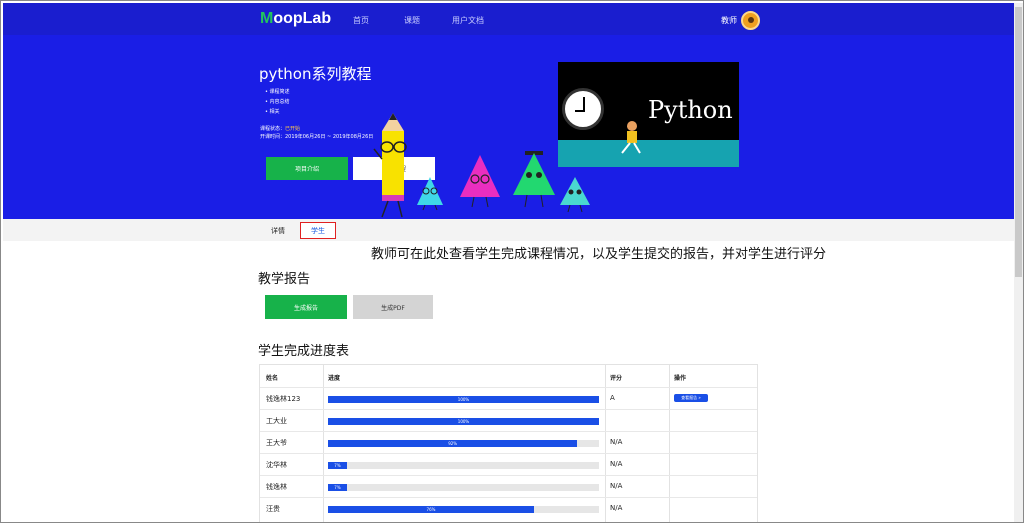  Describe the element at coordinates (276, 443) in the screenshot. I see `student-name: 王大爷` at that location.